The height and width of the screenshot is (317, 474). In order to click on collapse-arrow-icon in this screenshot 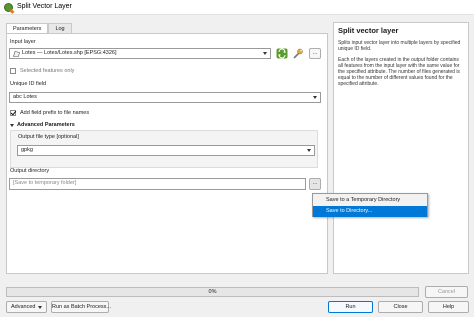, I will do `click(12, 125)`.